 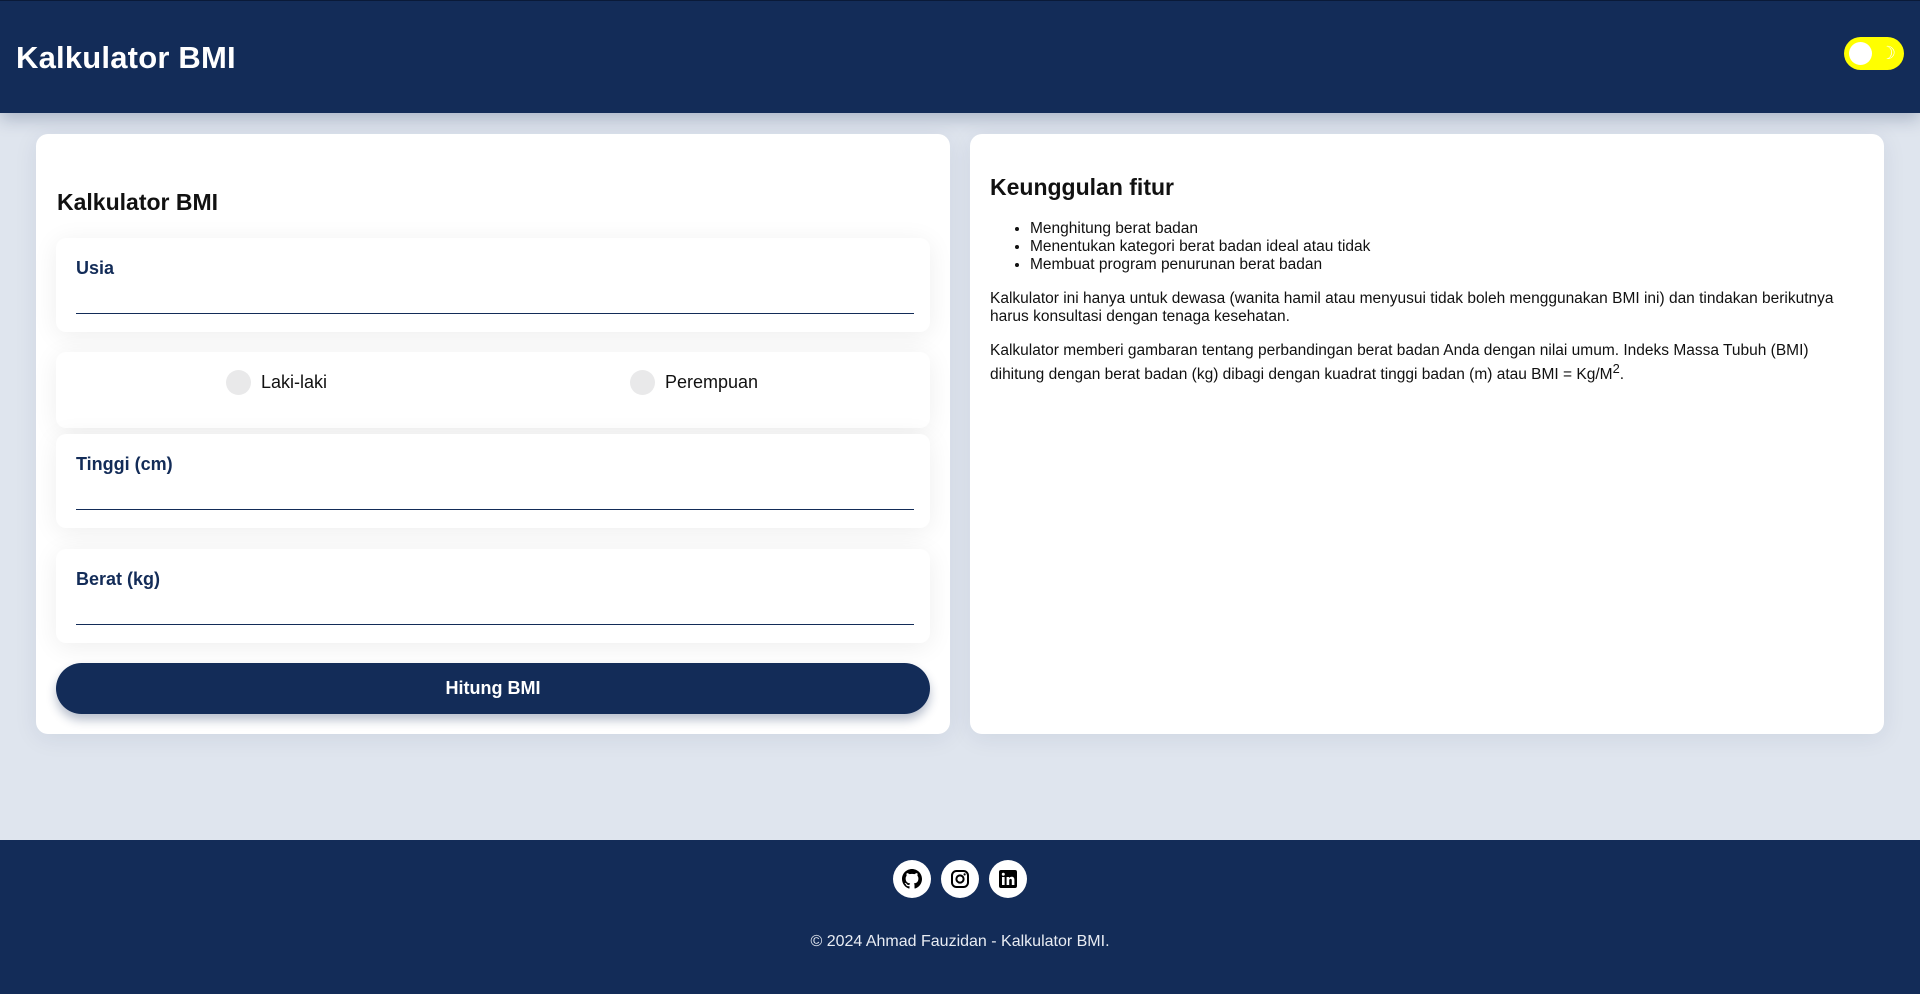 I want to click on linkedin-link, so click(x=1008, y=879).